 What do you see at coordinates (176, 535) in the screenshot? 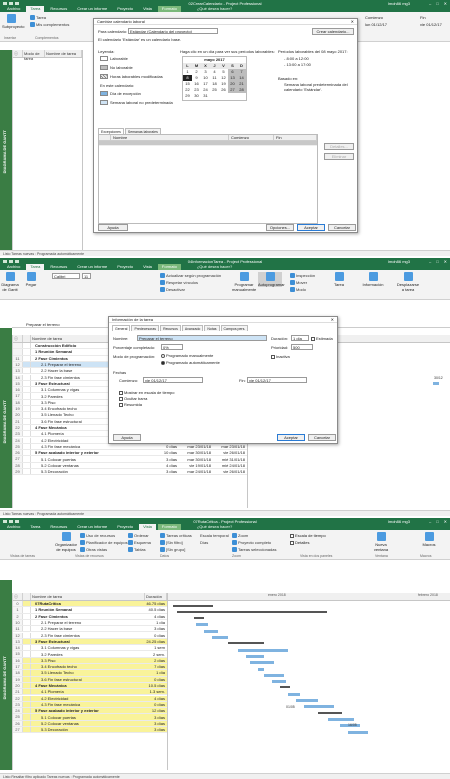
I see `critical-tasks-filter: Tareas críticas` at bounding box center [176, 535].